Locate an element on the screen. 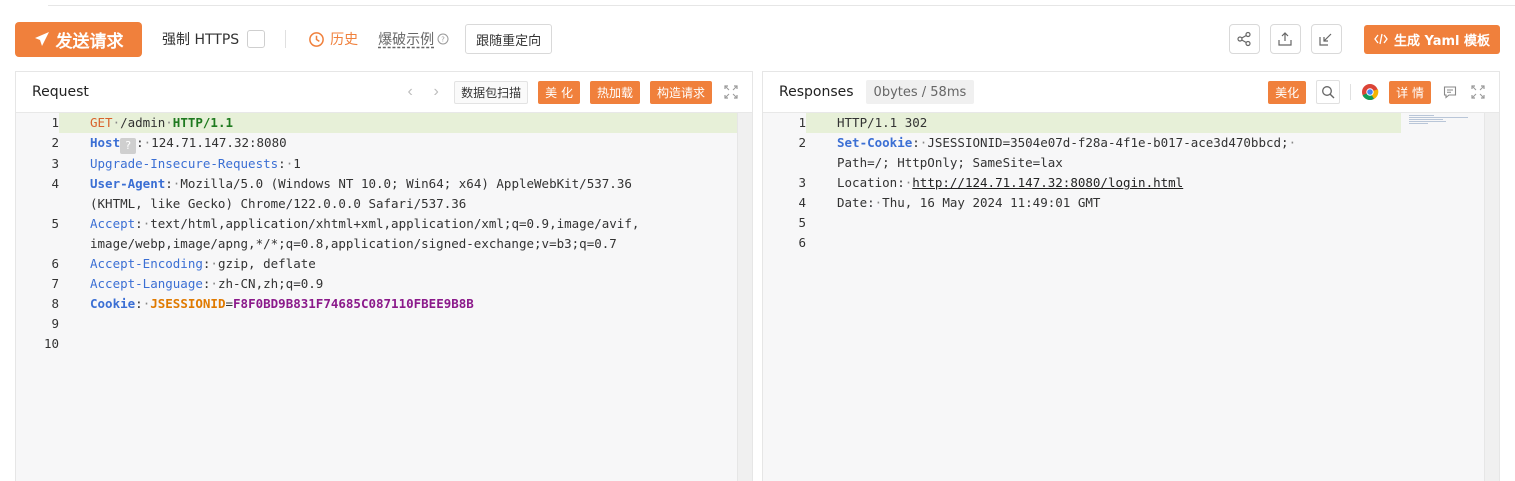 This screenshot has width=1515, height=481. toolbar-divider is located at coordinates (286, 39).